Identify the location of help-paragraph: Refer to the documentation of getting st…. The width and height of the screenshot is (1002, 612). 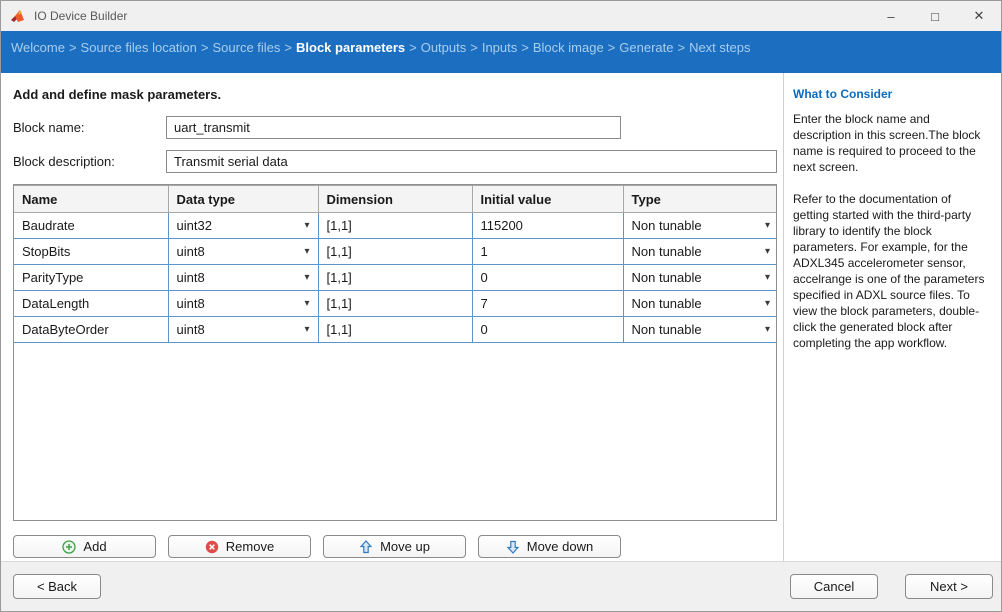
(889, 271).